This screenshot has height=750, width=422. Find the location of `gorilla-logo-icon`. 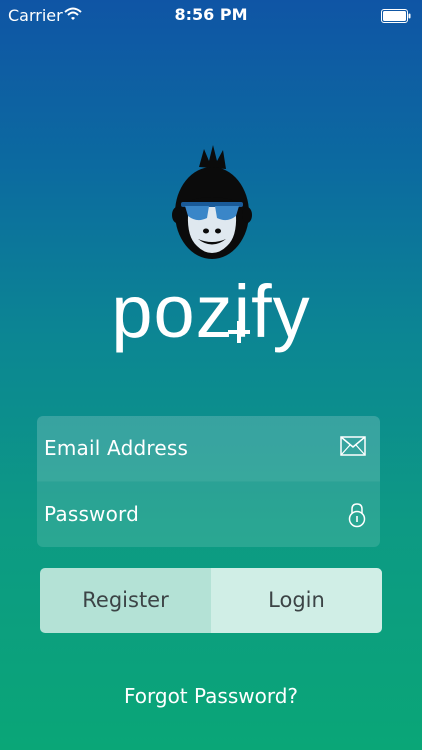

gorilla-logo-icon is located at coordinates (212, 203).